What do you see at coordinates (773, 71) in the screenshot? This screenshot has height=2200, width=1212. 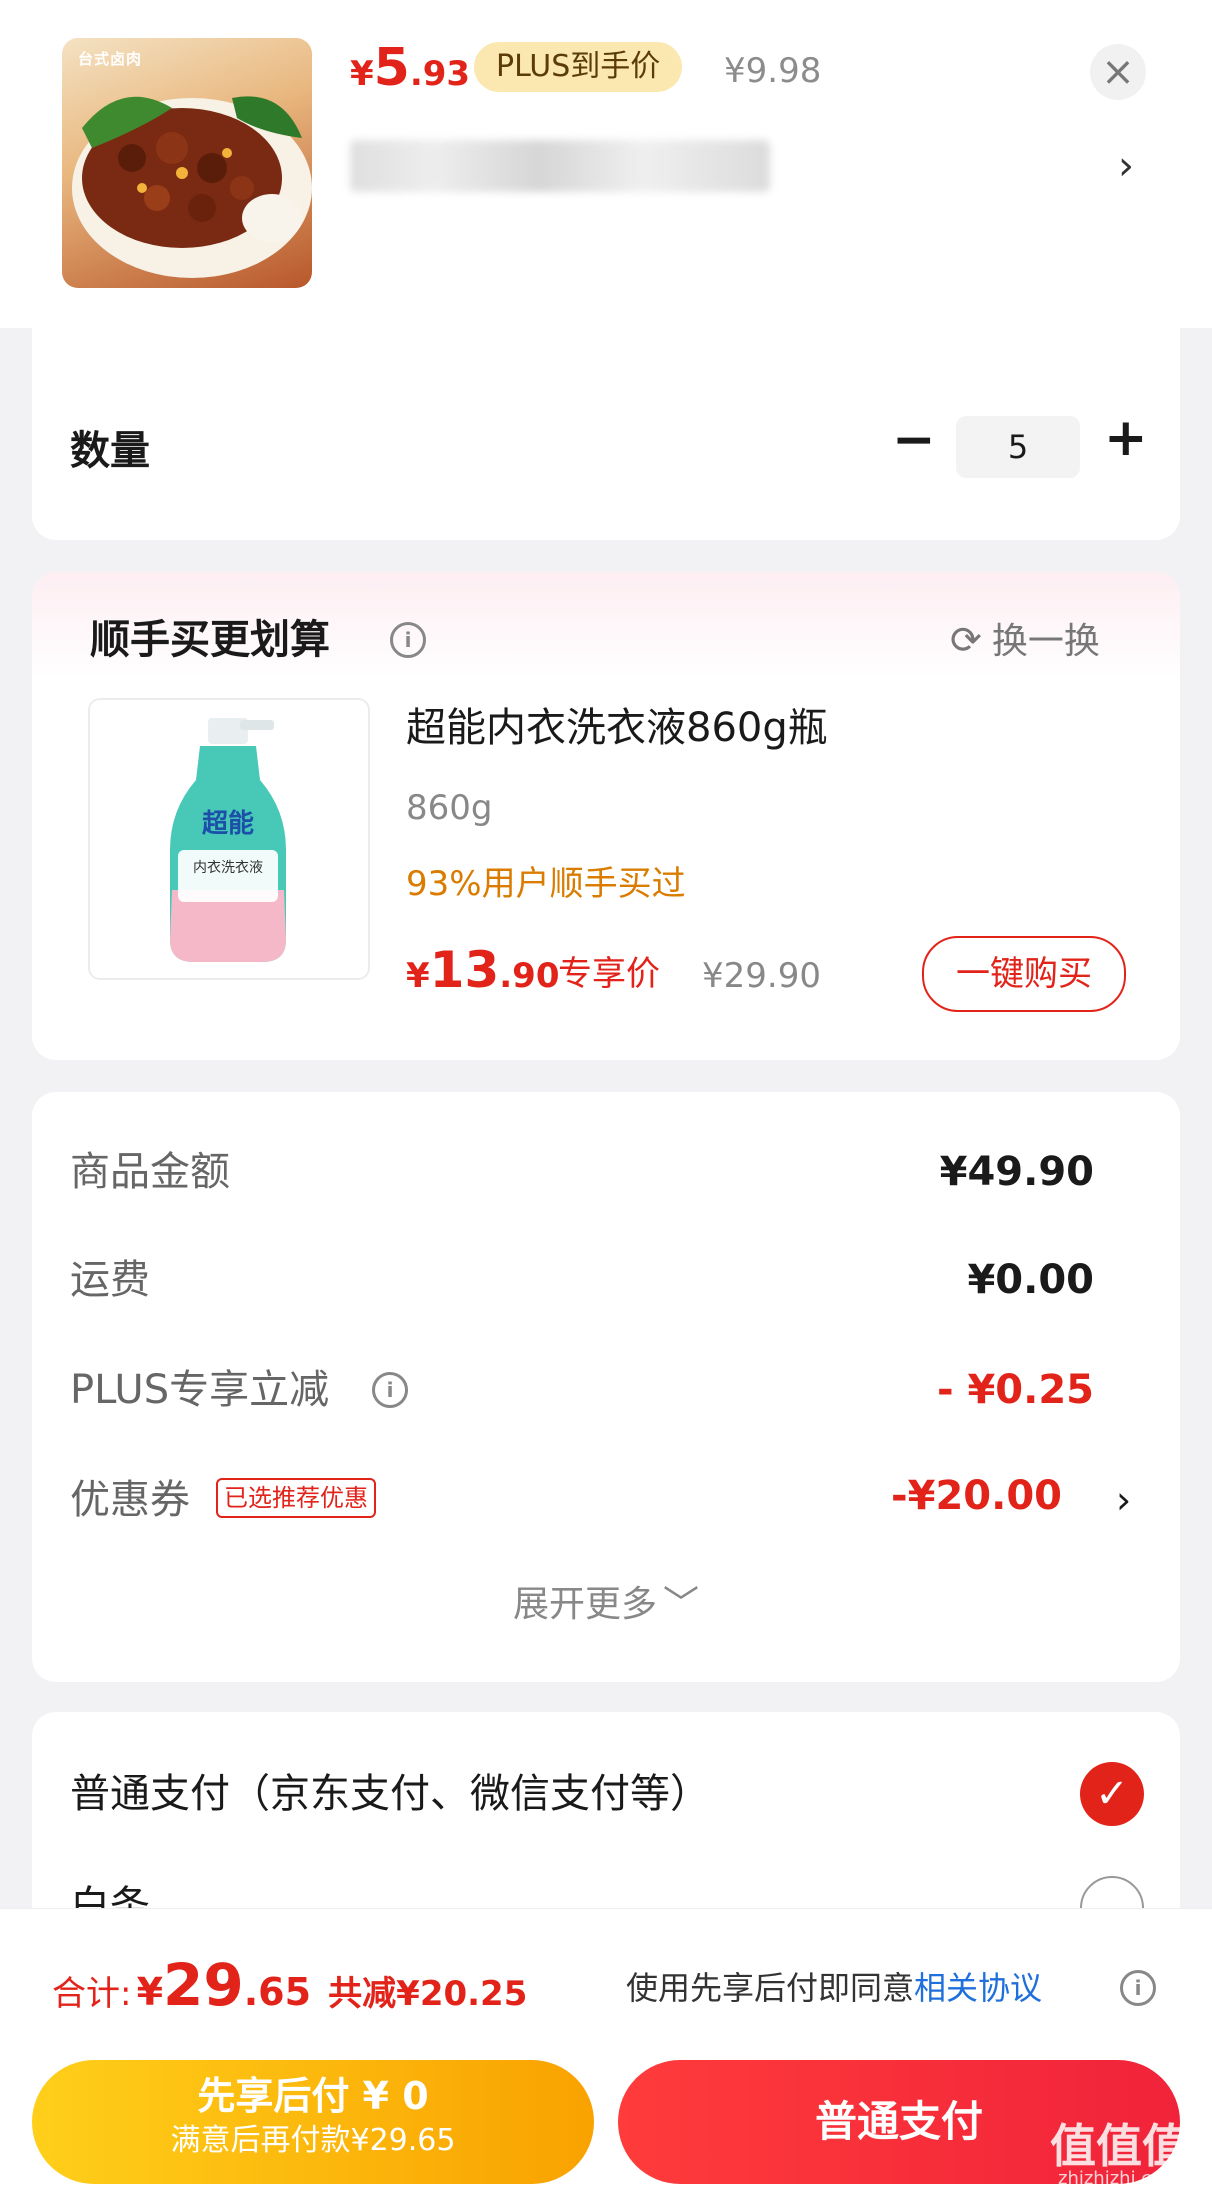 I see `original-price: ¥9.98` at bounding box center [773, 71].